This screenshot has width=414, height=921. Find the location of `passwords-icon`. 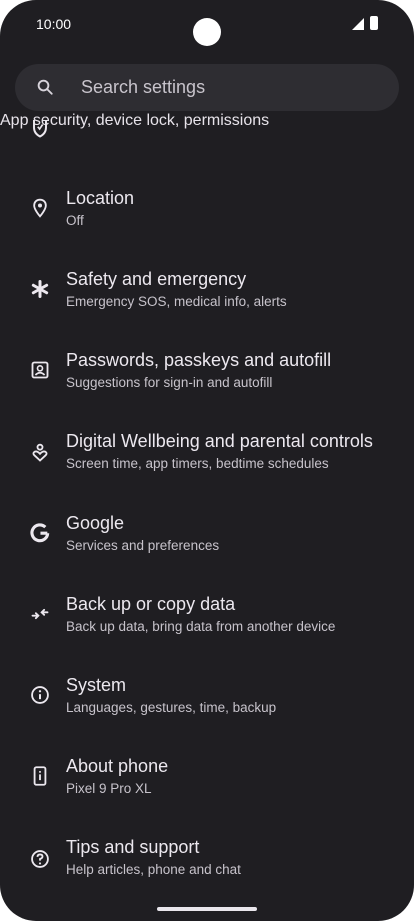

passwords-icon is located at coordinates (40, 370).